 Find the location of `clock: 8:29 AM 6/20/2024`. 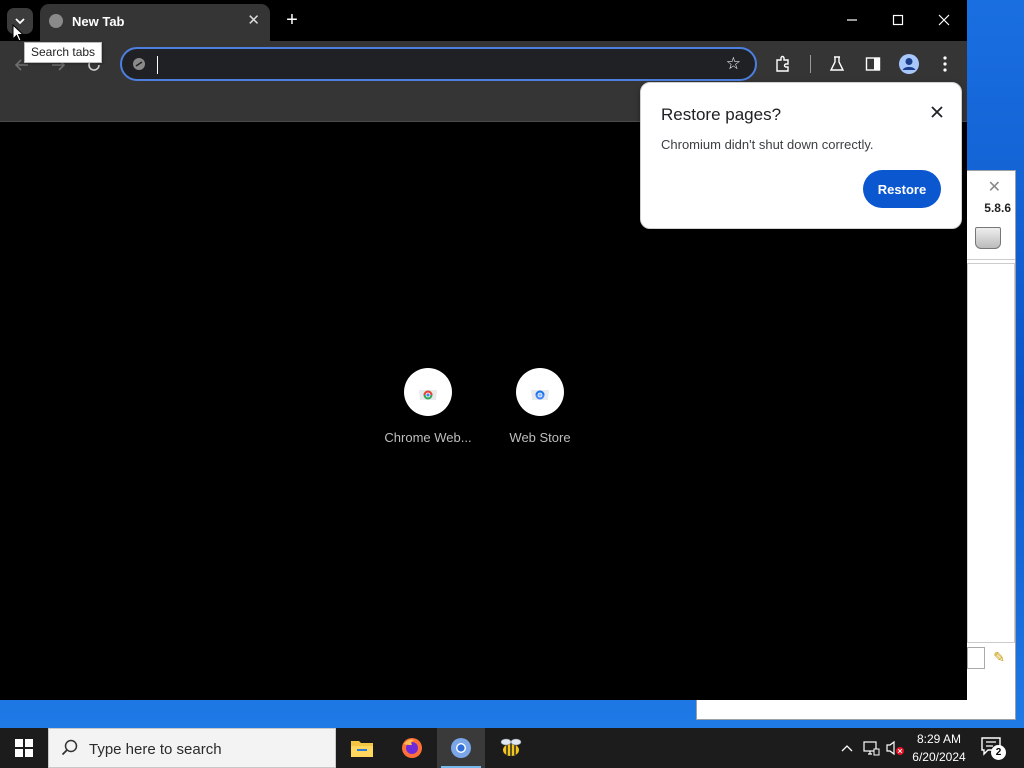

clock: 8:29 AM 6/20/2024 is located at coordinates (939, 748).